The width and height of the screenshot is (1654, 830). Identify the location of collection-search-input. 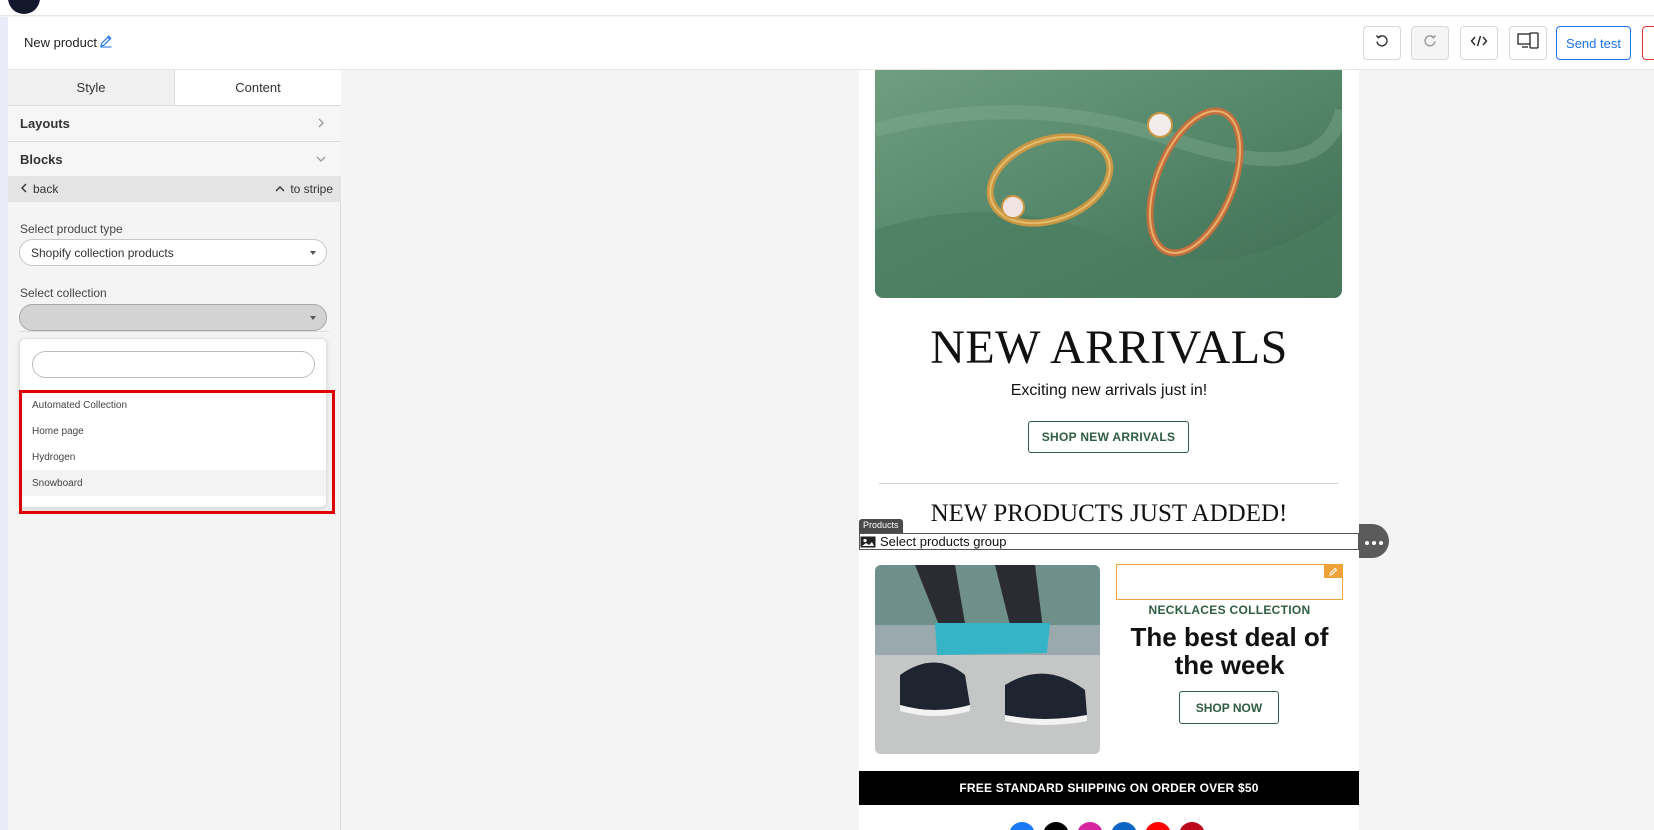
(173, 364).